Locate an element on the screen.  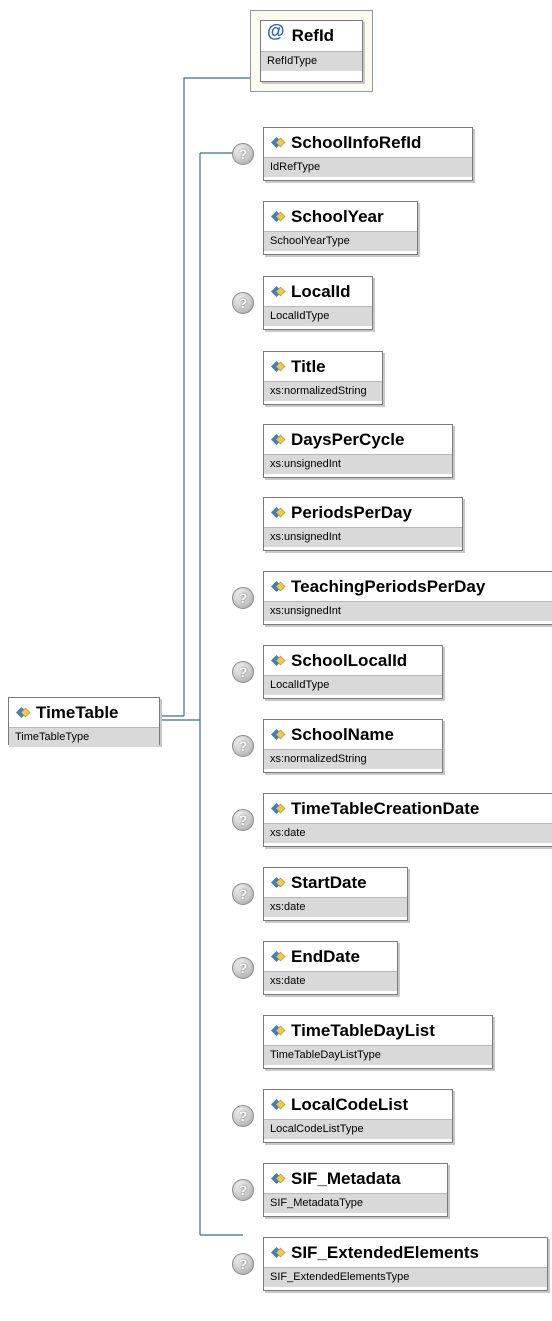
element-header: Title is located at coordinates (323, 366).